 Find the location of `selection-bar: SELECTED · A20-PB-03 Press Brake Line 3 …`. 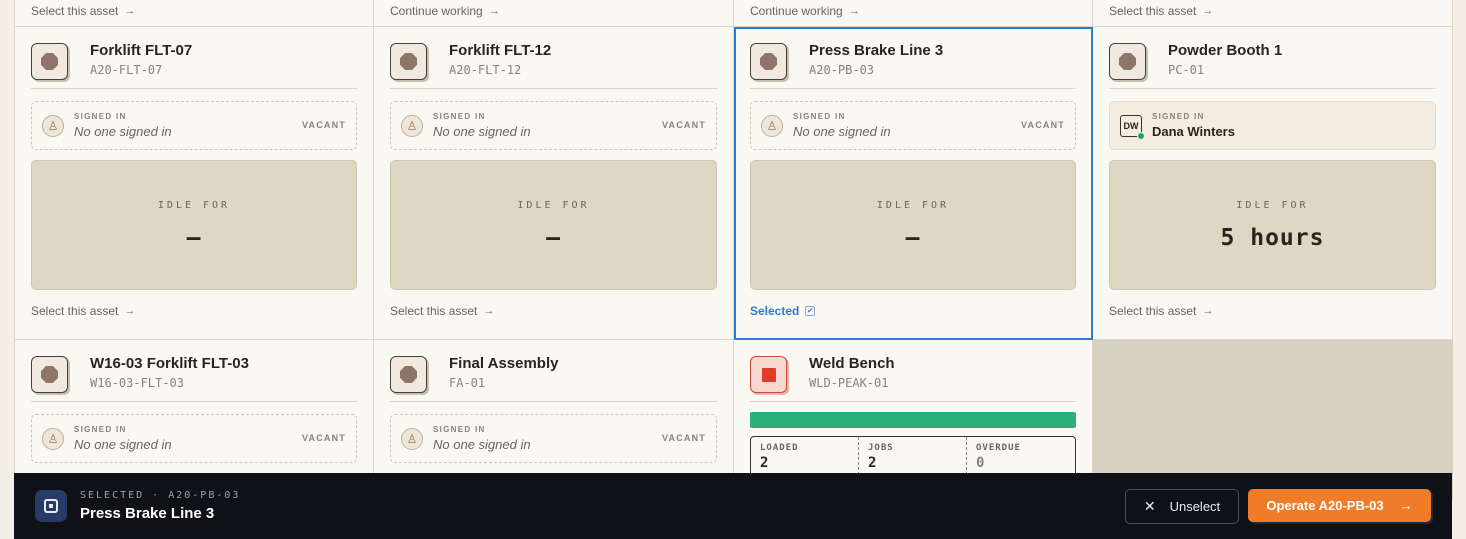

selection-bar: SELECTED · A20-PB-03 Press Brake Line 3 … is located at coordinates (733, 506).